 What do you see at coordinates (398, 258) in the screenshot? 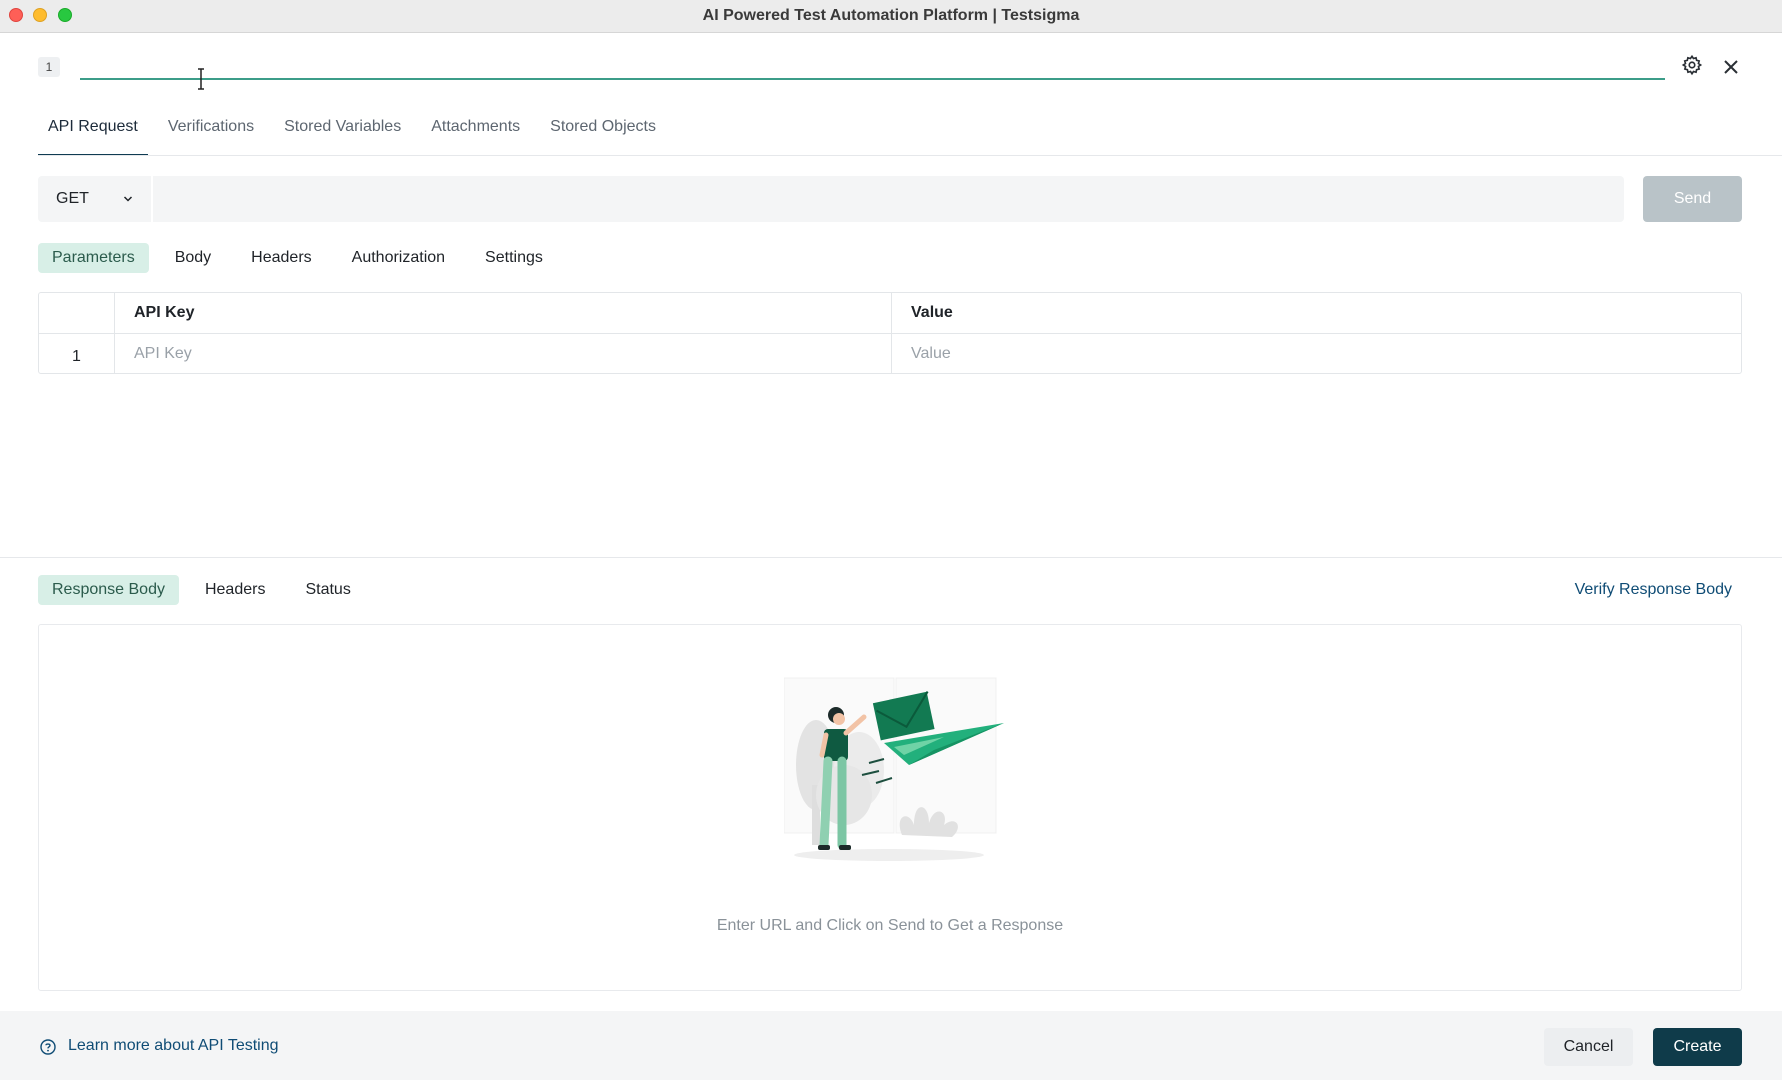
I see `tab-authorization: Authorization` at bounding box center [398, 258].